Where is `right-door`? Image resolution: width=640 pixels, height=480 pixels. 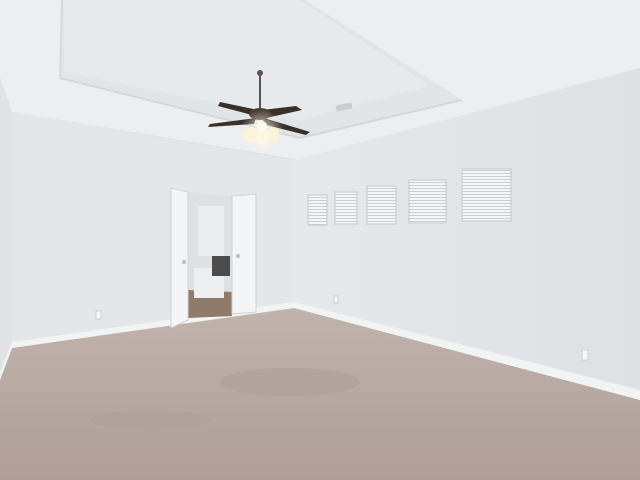 right-door is located at coordinates (244, 254).